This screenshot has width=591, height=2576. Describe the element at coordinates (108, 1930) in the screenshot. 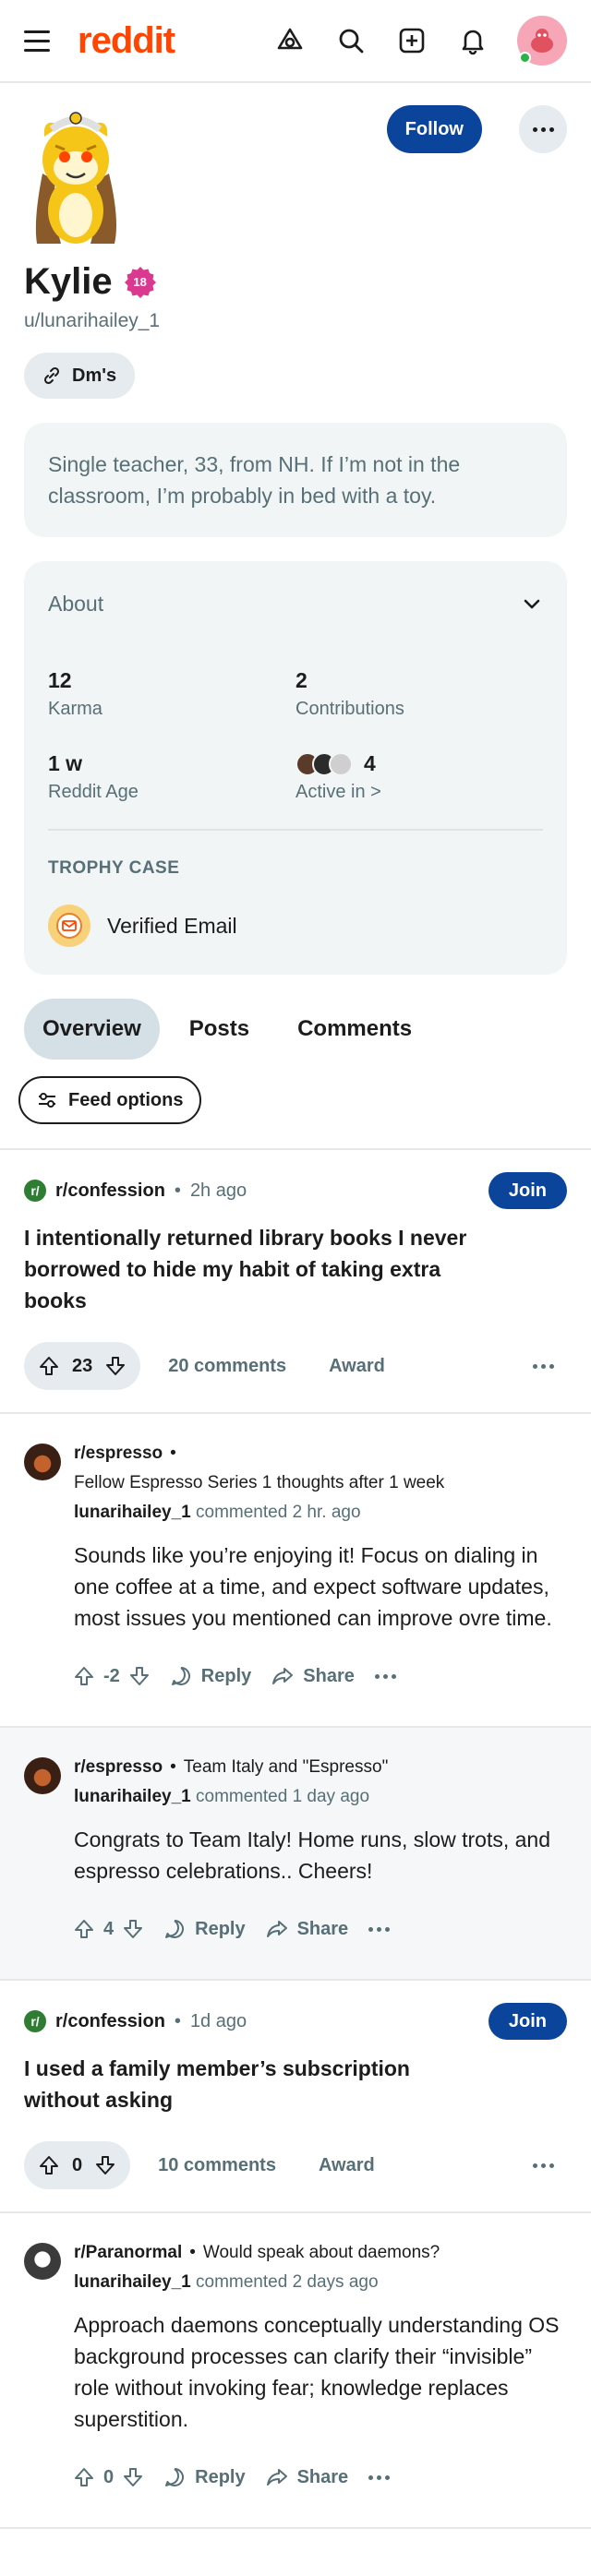

I see `vote-control: 4` at that location.